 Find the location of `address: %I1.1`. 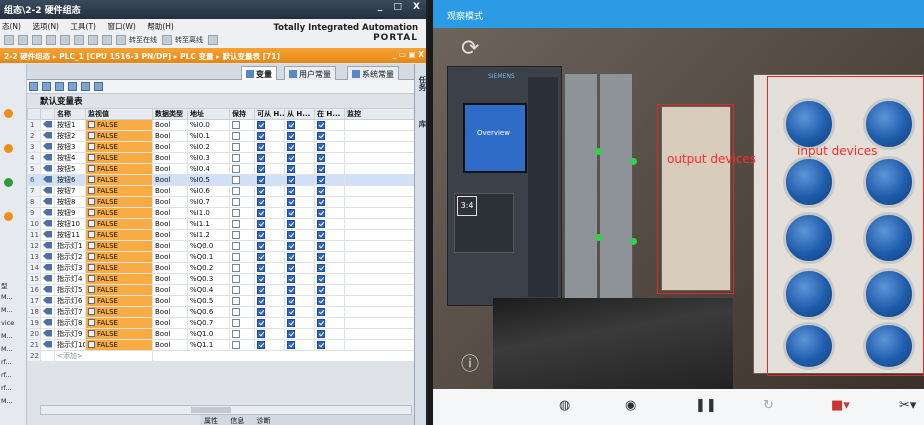

address: %I1.1 is located at coordinates (208, 224).